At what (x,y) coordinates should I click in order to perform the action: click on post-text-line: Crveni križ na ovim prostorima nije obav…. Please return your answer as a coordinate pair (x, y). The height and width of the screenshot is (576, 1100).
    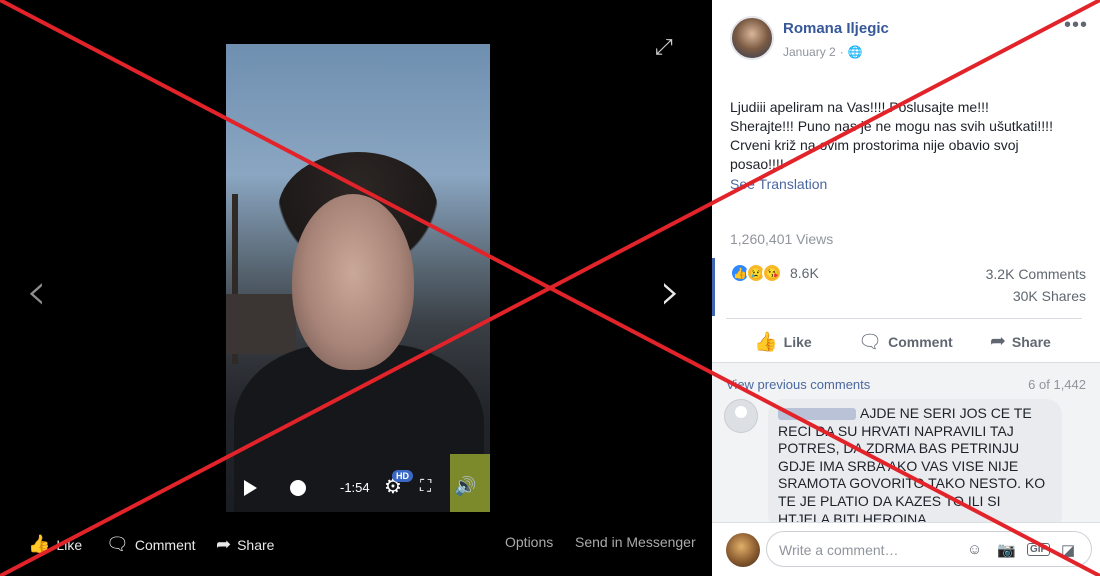
    Looking at the image, I should click on (874, 145).